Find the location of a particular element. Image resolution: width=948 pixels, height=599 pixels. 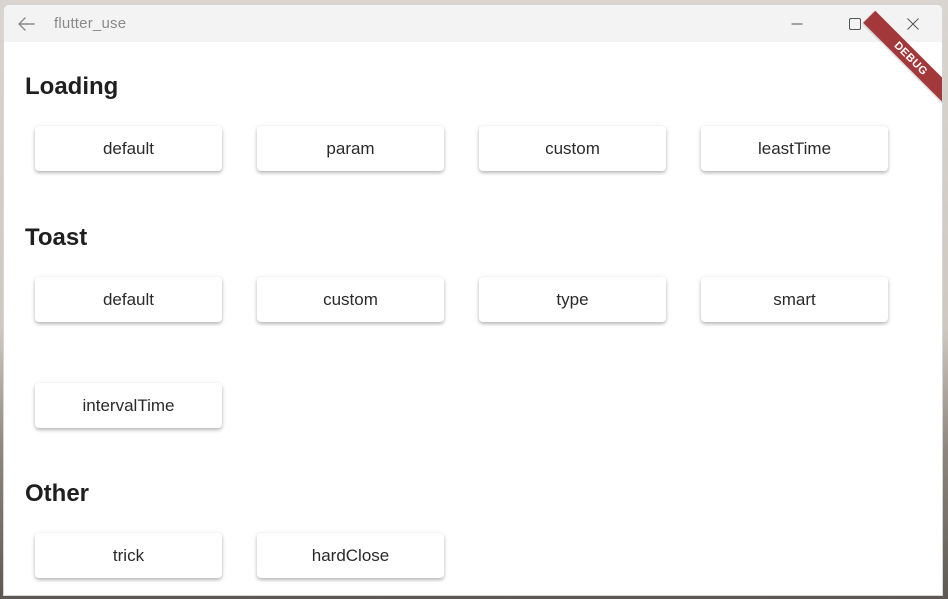

loading-custom-button: custom is located at coordinates (572, 148).